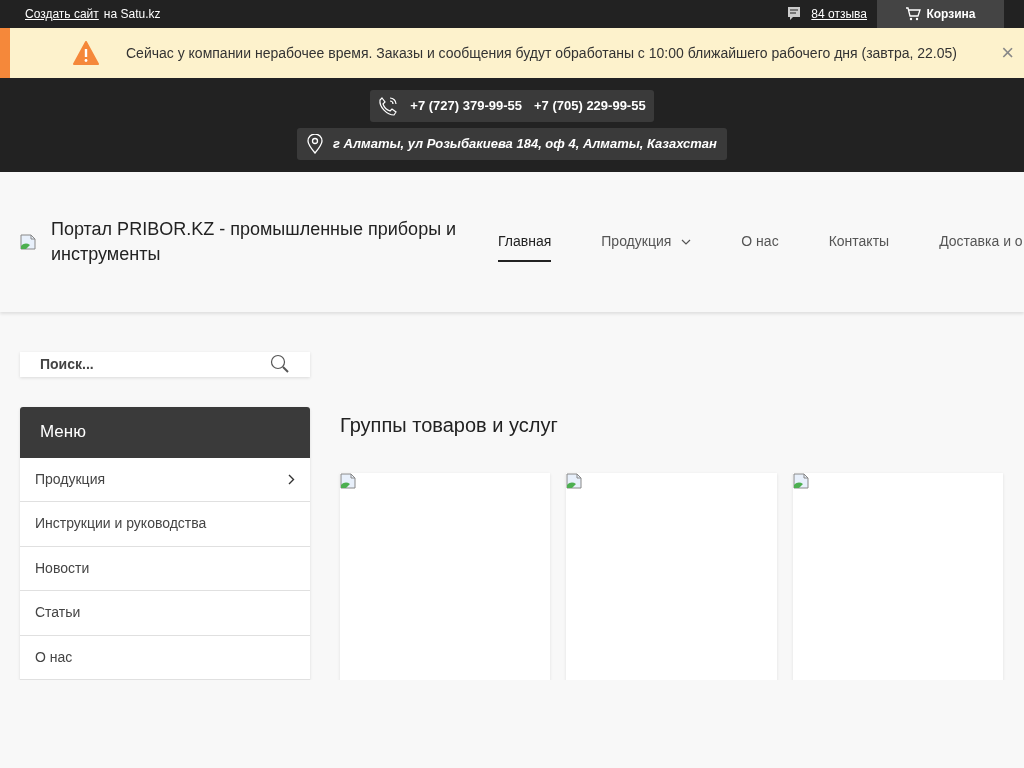 This screenshot has height=768, width=1024. Describe the element at coordinates (315, 144) in the screenshot. I see `location-pin-icon` at that location.